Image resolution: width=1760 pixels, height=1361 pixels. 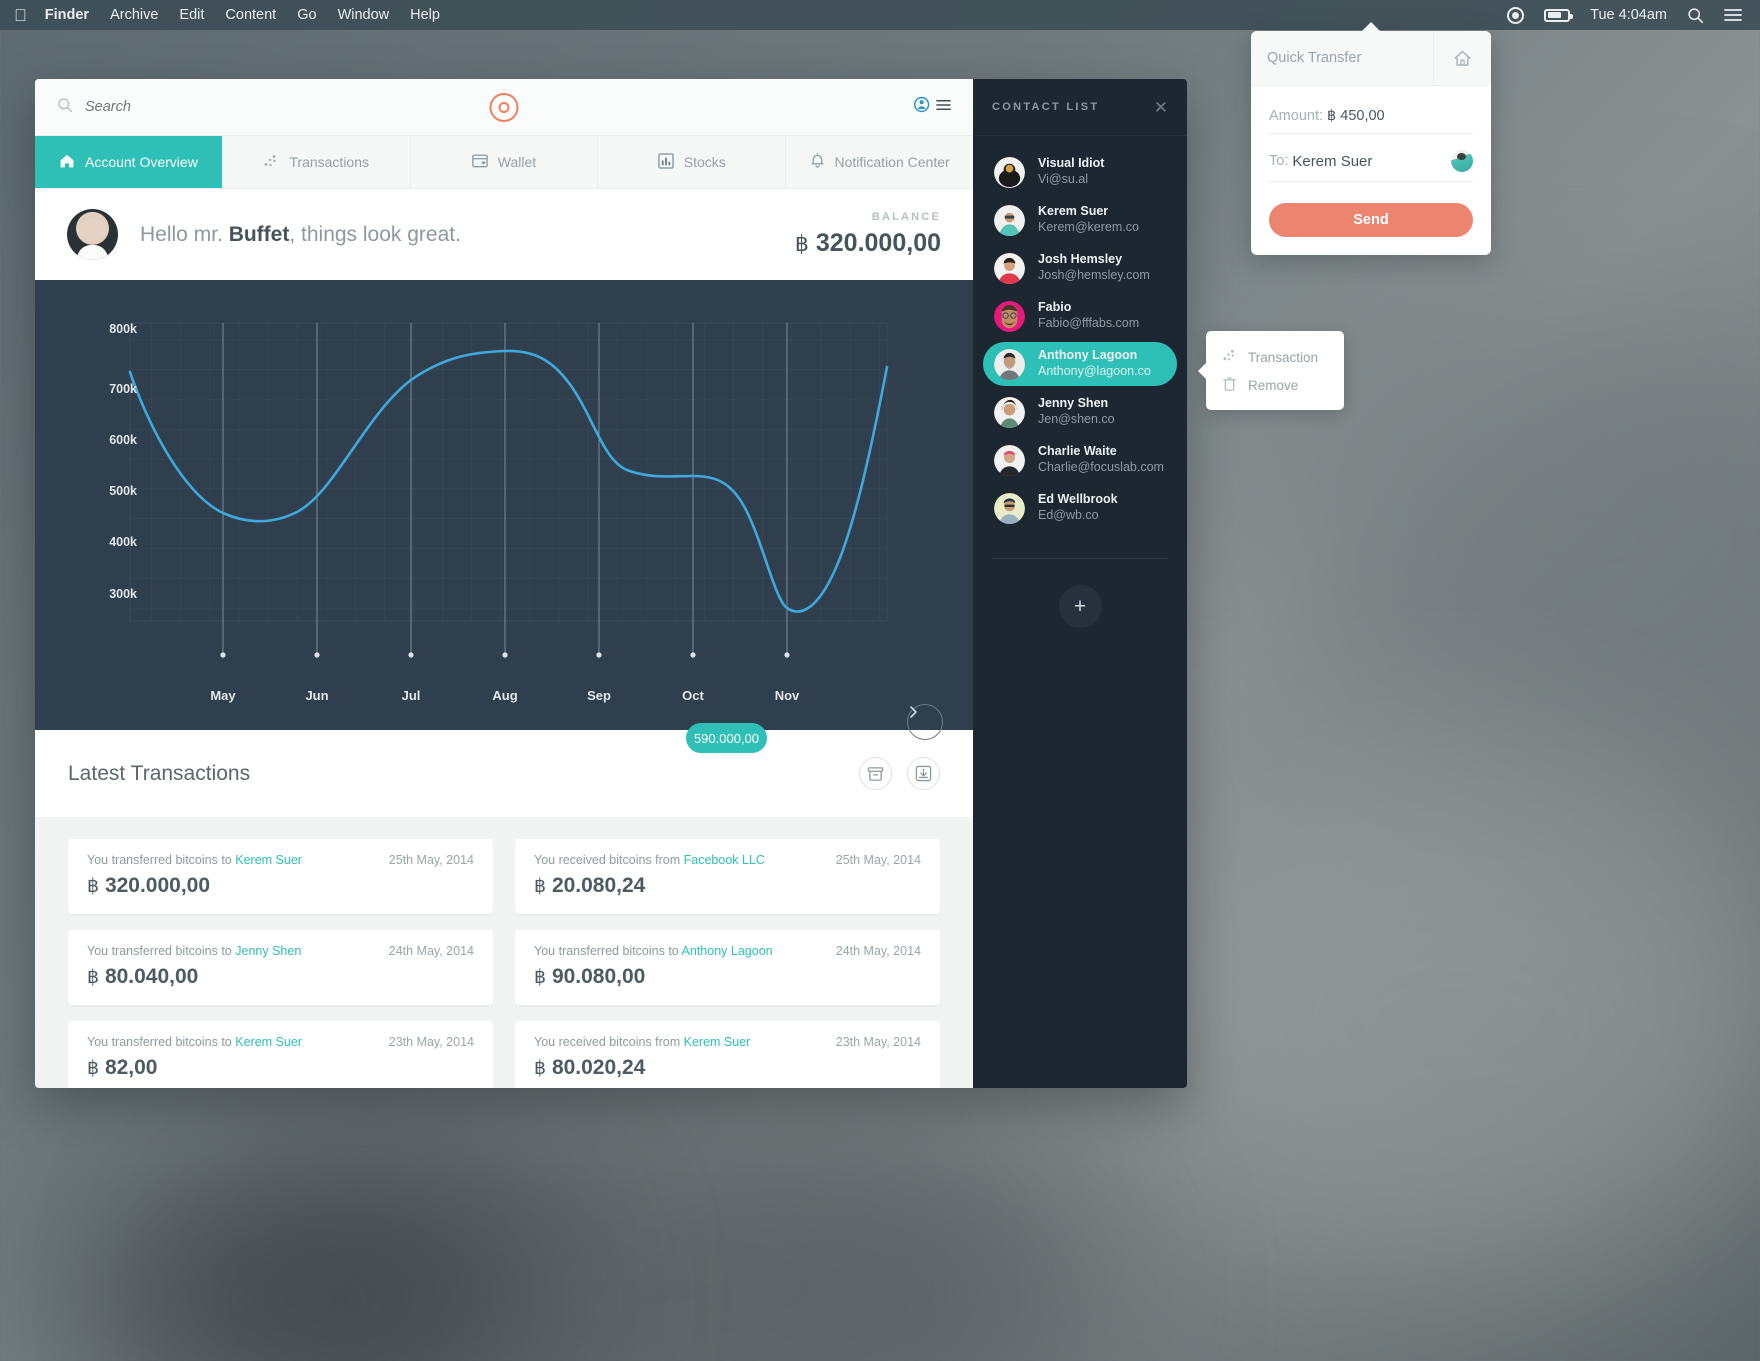 I want to click on transaction-amount-value: 90.080,00, so click(x=598, y=976).